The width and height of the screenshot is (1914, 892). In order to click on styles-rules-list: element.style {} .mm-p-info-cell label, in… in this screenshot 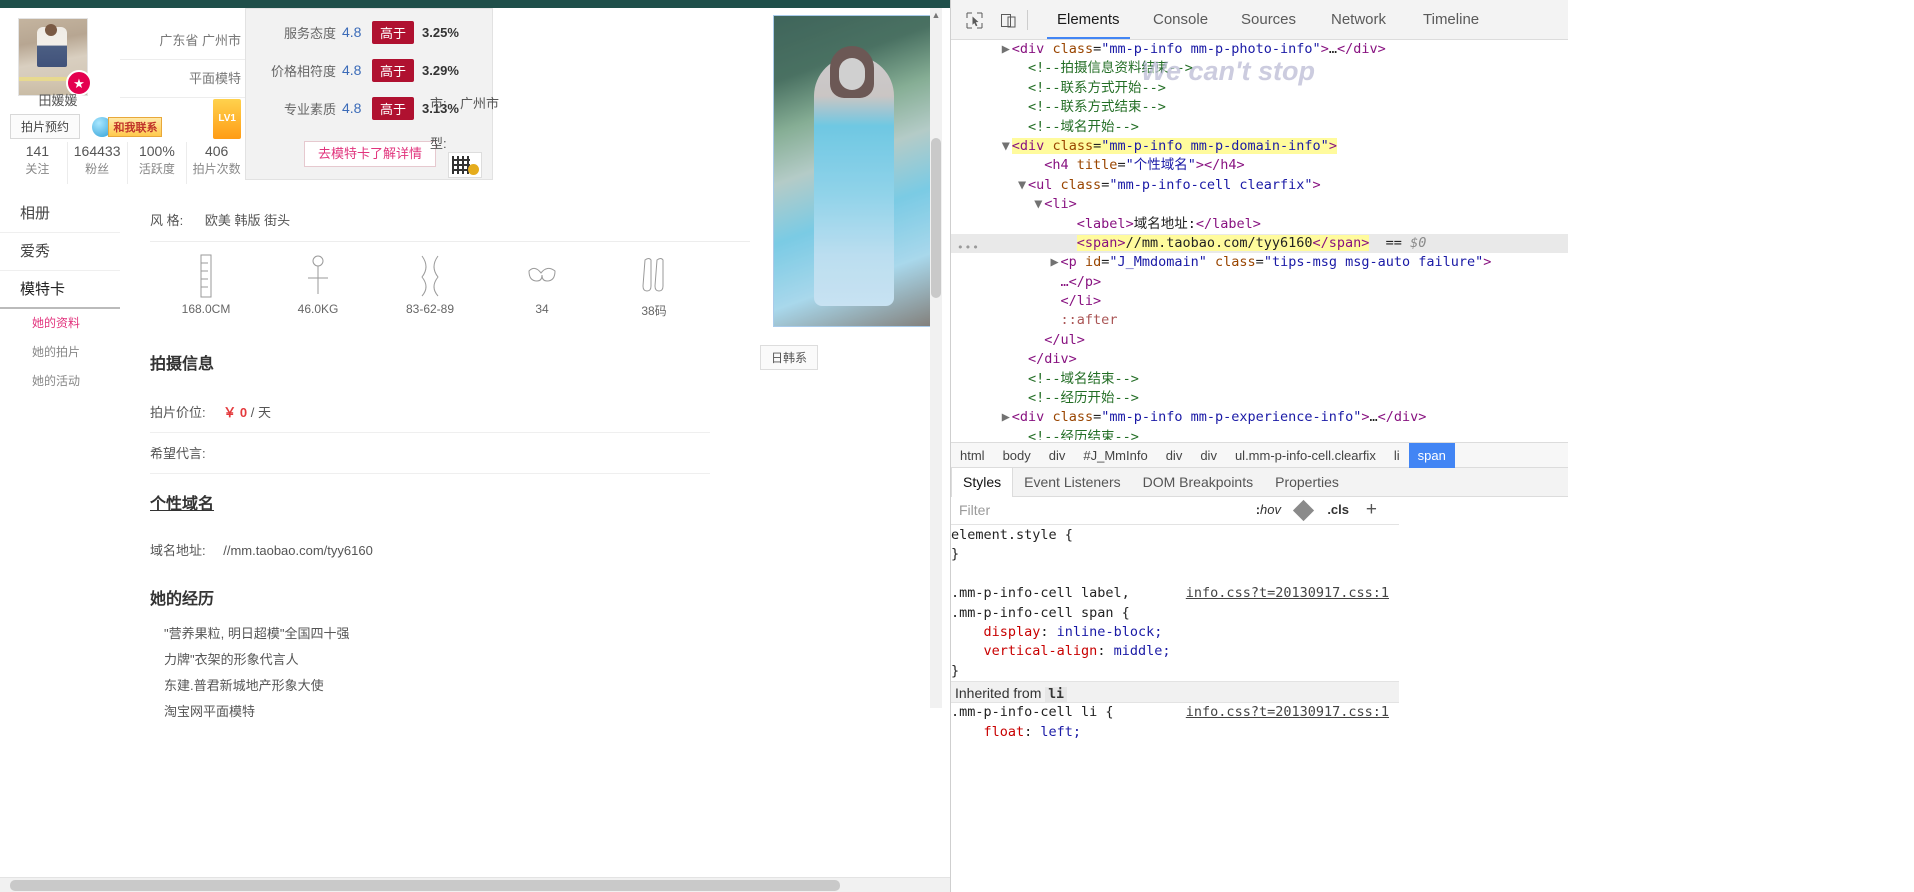, I will do `click(1175, 709)`.